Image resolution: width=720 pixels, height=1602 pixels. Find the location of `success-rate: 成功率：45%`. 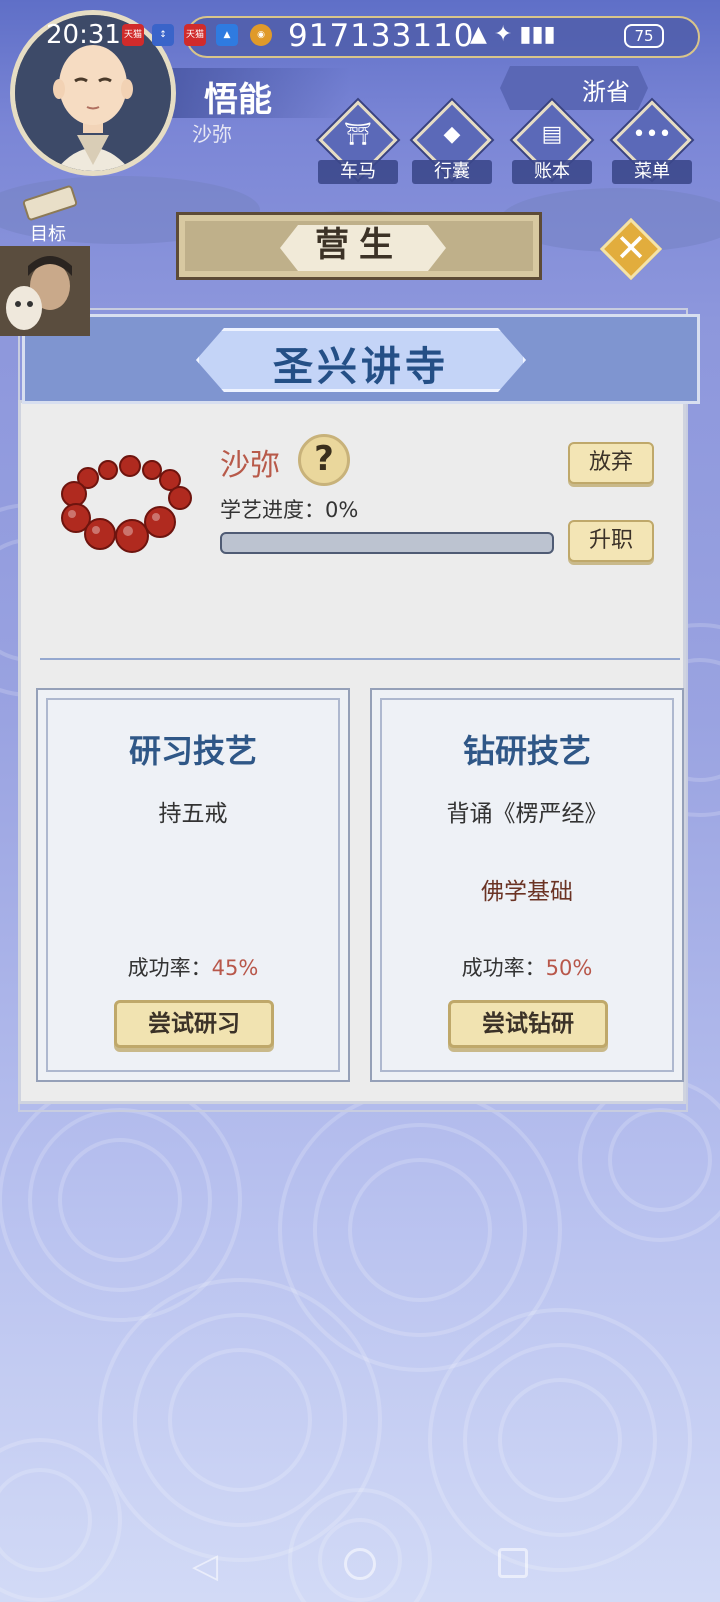

success-rate: 成功率：45% is located at coordinates (193, 967).